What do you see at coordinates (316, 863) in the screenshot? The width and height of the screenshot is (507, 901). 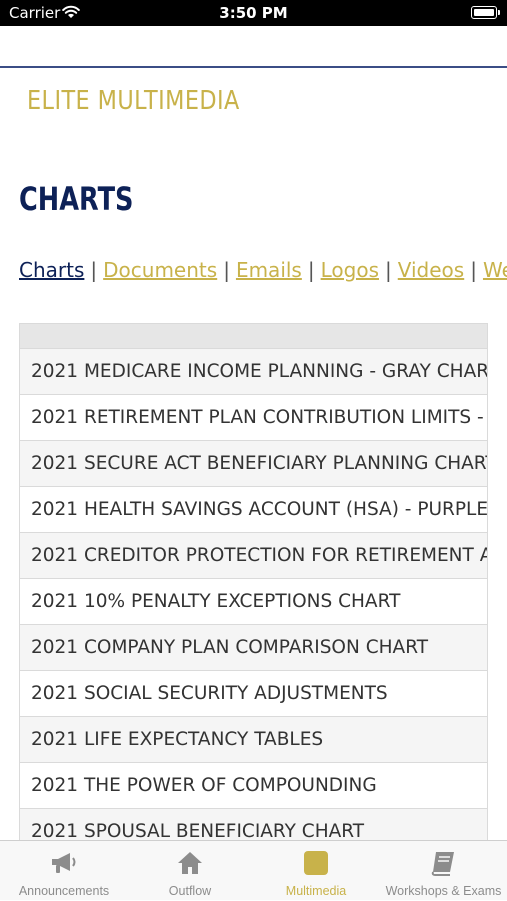 I see `multimedia-icon` at bounding box center [316, 863].